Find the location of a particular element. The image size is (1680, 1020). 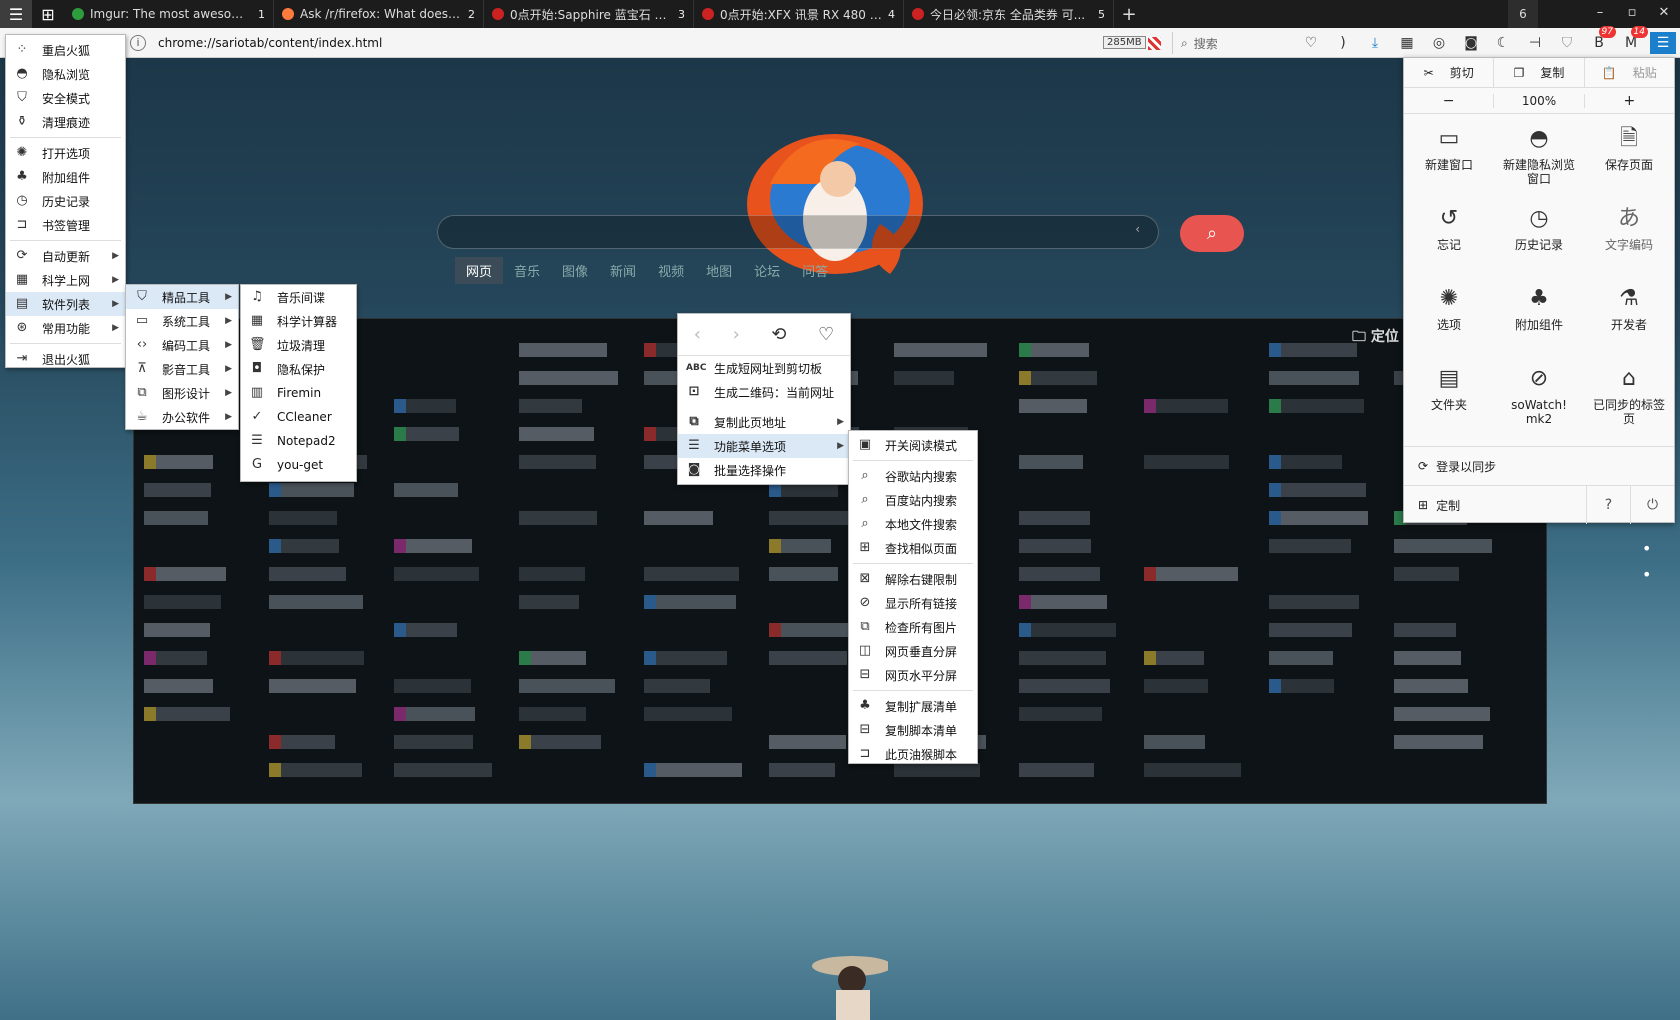

router-icon: ⊣ is located at coordinates (1535, 43).